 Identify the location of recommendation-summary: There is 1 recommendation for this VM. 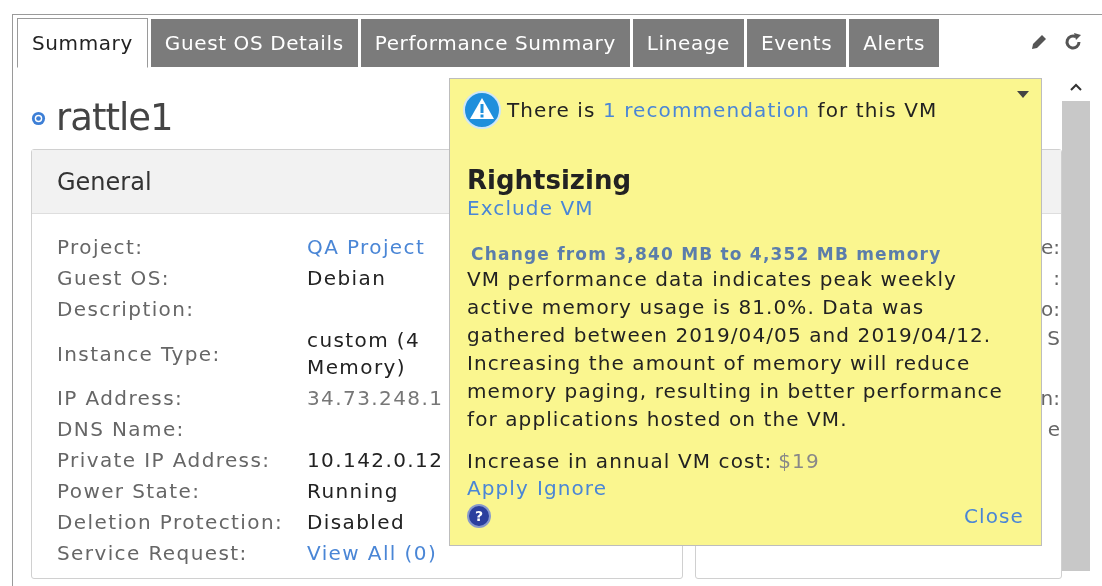
(722, 110).